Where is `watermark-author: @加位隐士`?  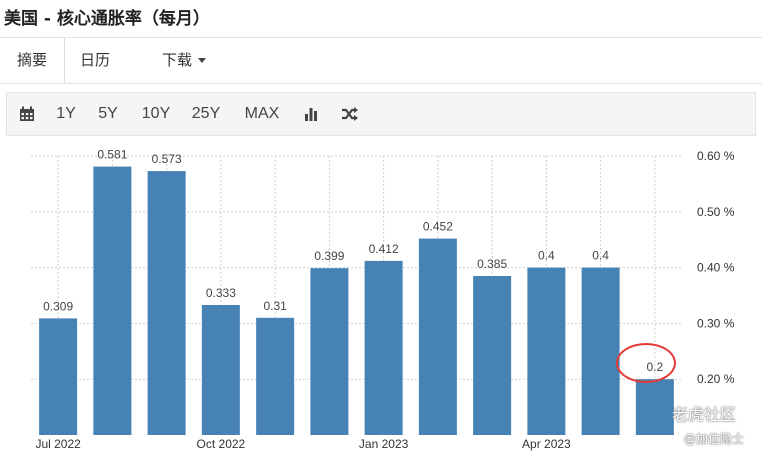
watermark-author: @加位隐士 is located at coordinates (714, 439).